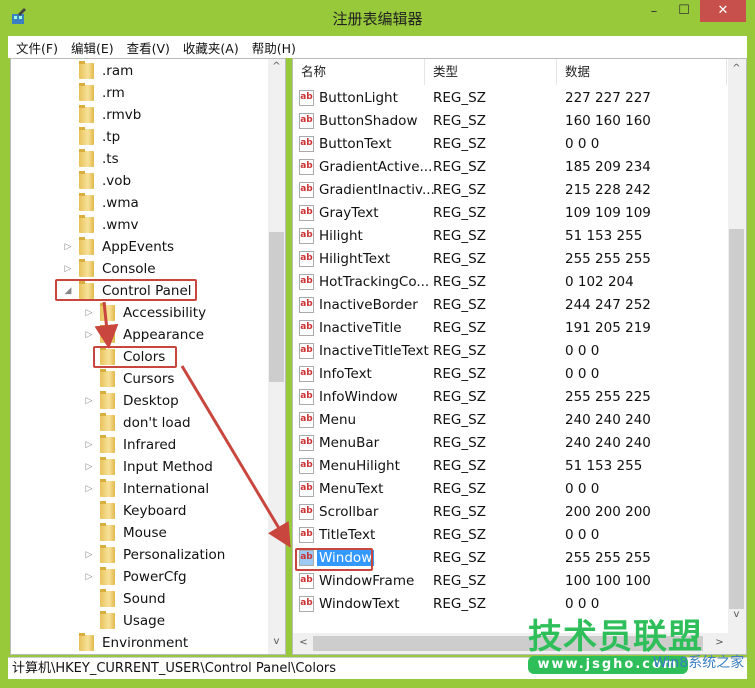 This screenshot has height=688, width=755. Describe the element at coordinates (106, 325) in the screenshot. I see `arrow-to-colors` at that location.